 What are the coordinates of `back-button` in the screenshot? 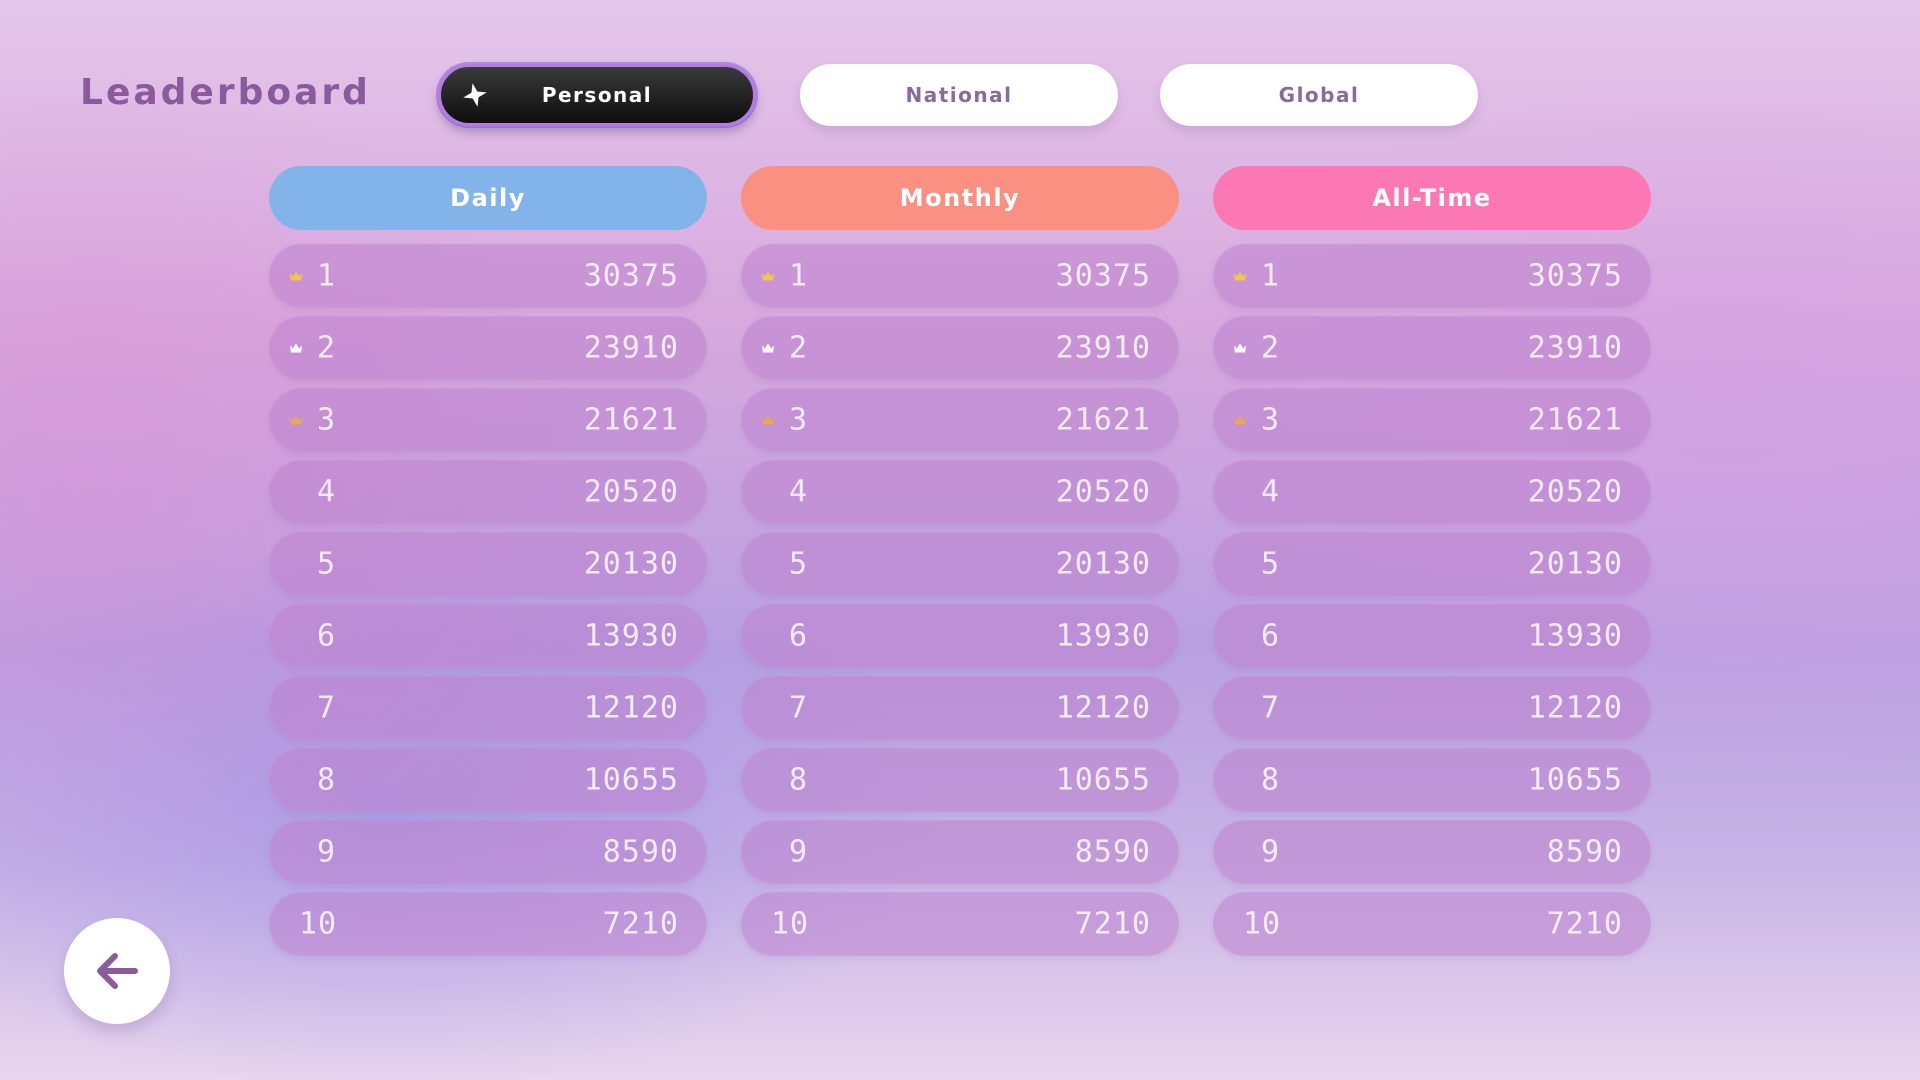 It's located at (117, 971).